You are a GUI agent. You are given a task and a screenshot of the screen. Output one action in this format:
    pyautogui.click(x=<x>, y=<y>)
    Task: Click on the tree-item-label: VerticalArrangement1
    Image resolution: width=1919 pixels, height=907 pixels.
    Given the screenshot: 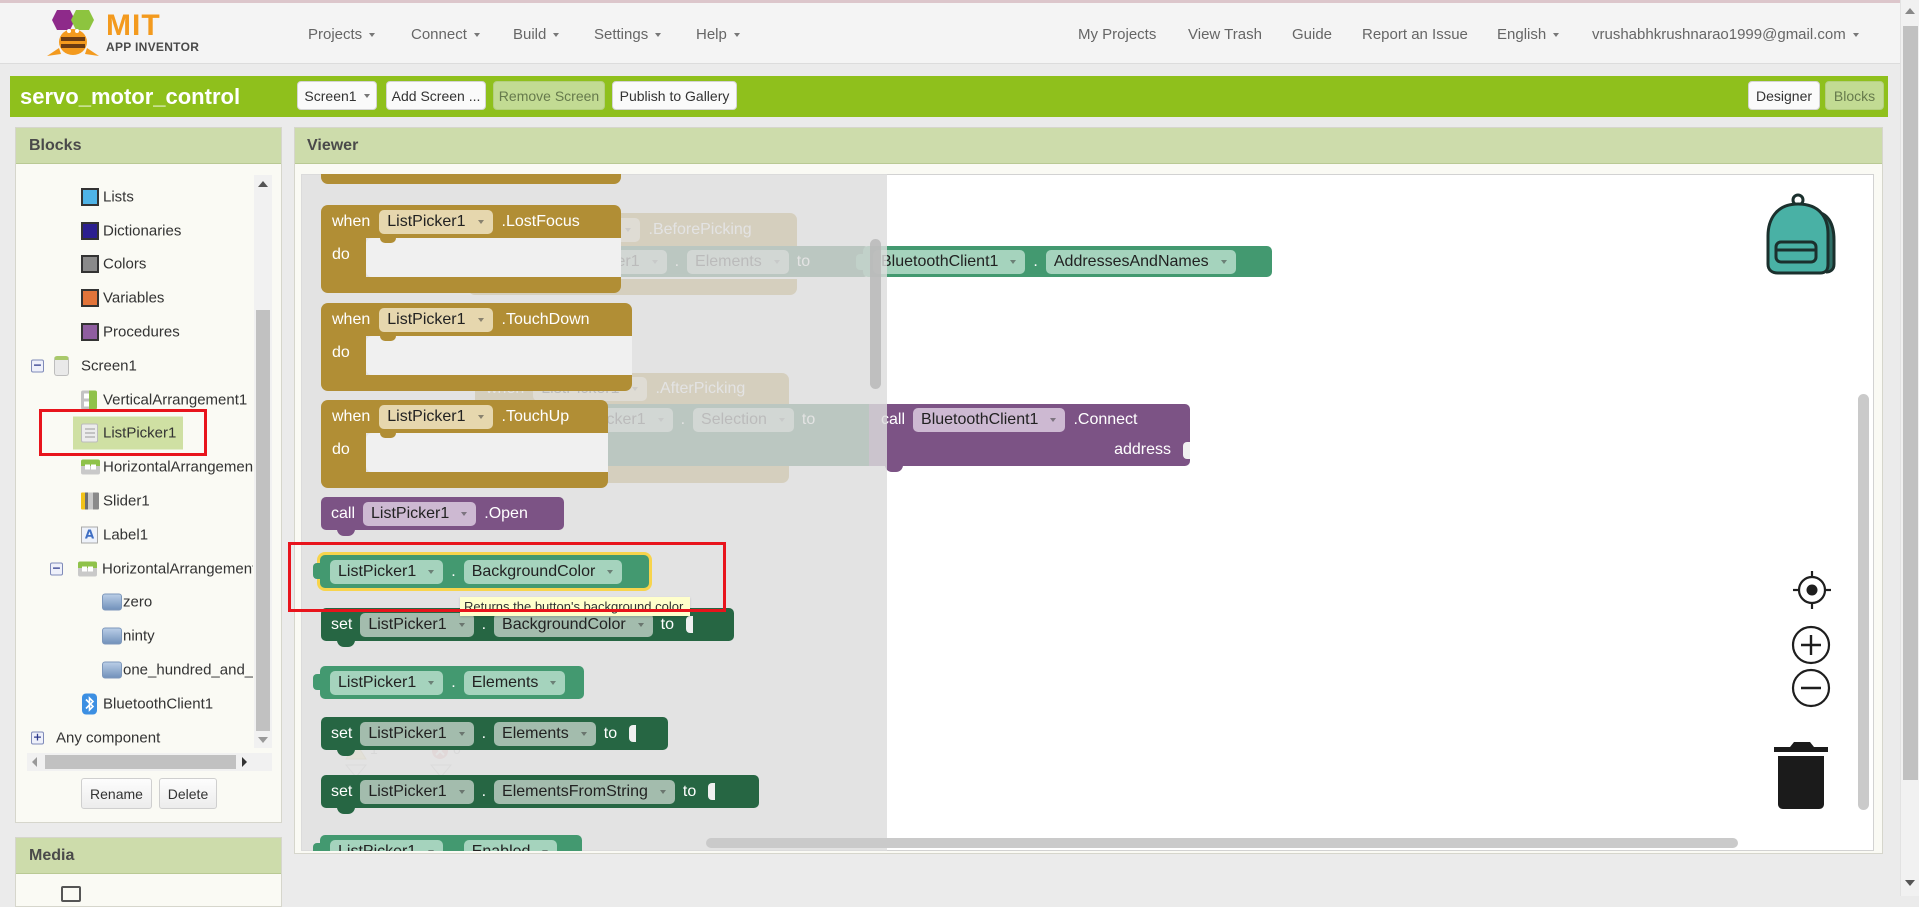 What is the action you would take?
    pyautogui.click(x=175, y=400)
    